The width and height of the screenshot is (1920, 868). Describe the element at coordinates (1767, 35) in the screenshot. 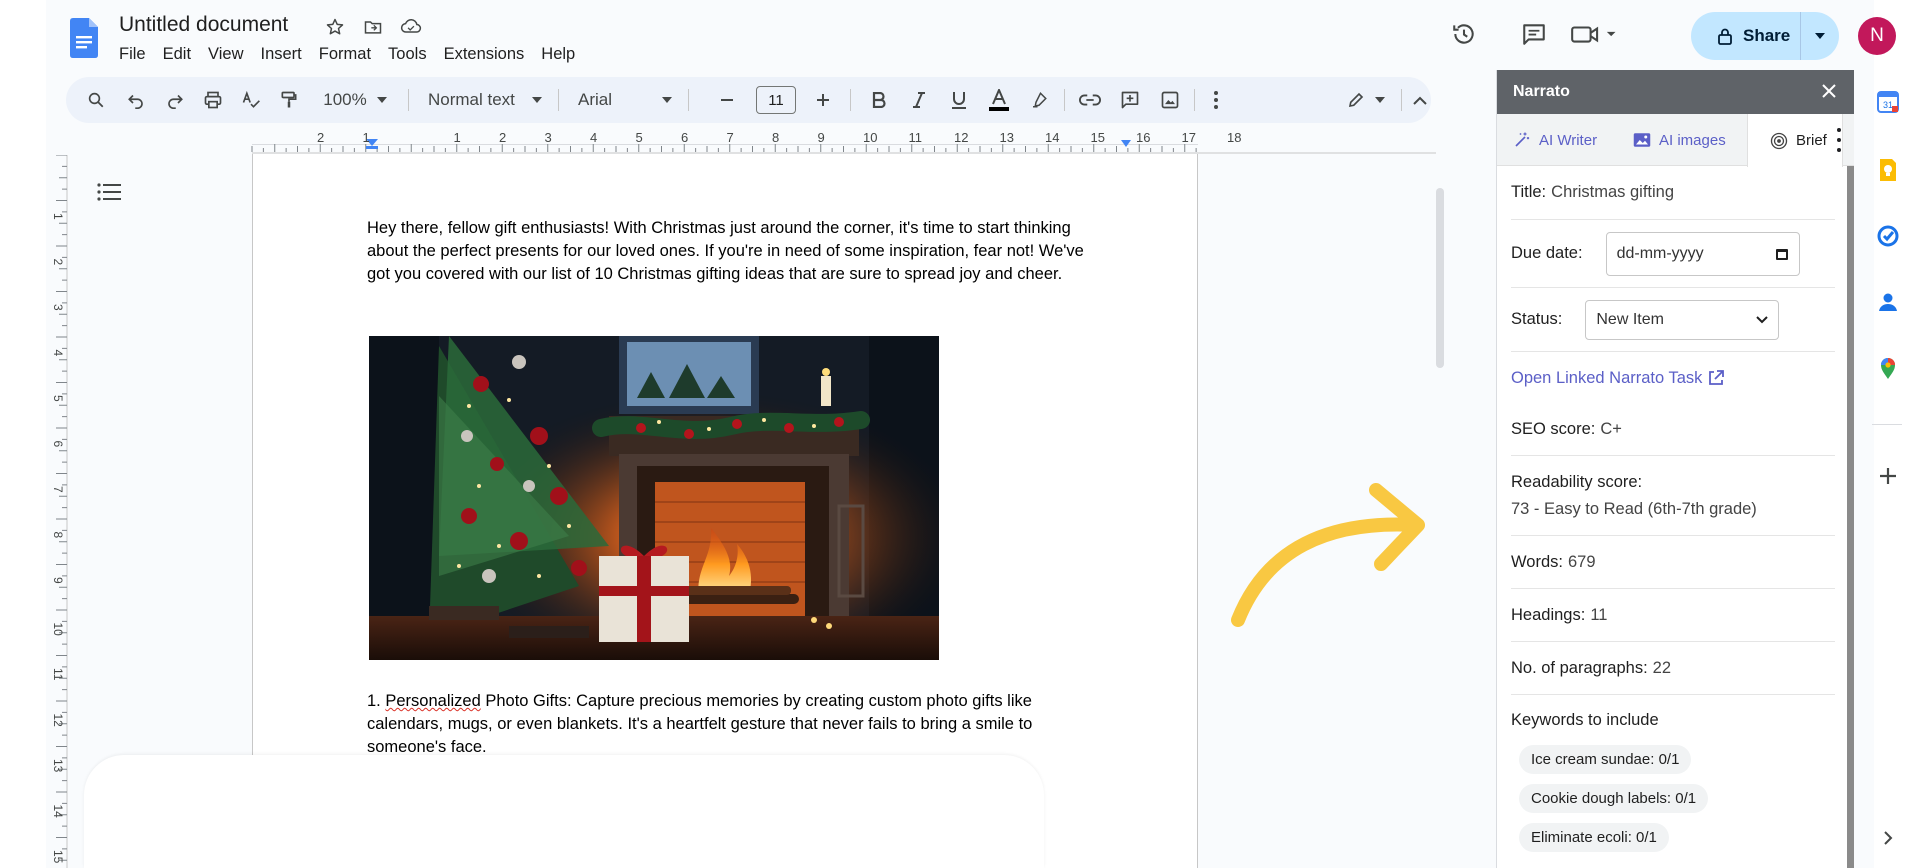

I see `share-label: Share` at that location.